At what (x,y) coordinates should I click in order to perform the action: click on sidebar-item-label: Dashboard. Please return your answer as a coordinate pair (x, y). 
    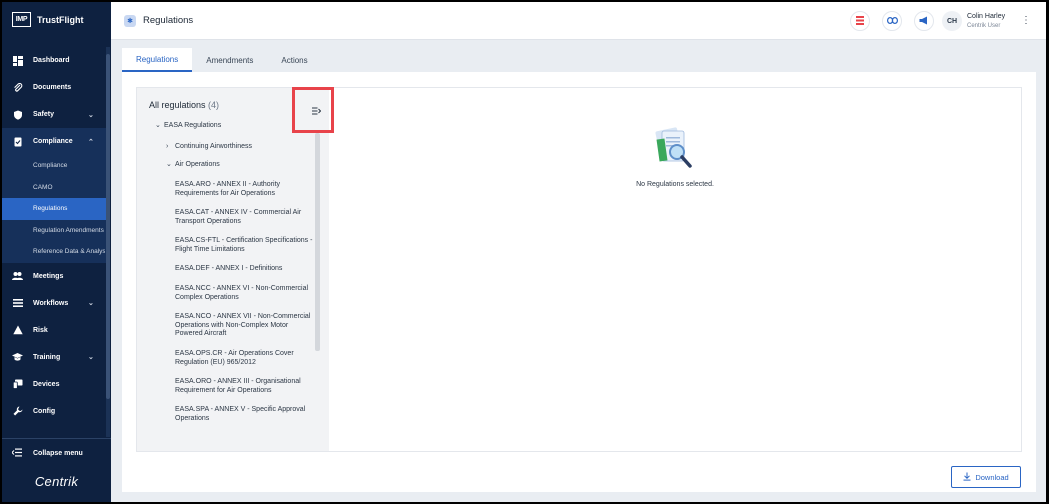
    Looking at the image, I should click on (51, 60).